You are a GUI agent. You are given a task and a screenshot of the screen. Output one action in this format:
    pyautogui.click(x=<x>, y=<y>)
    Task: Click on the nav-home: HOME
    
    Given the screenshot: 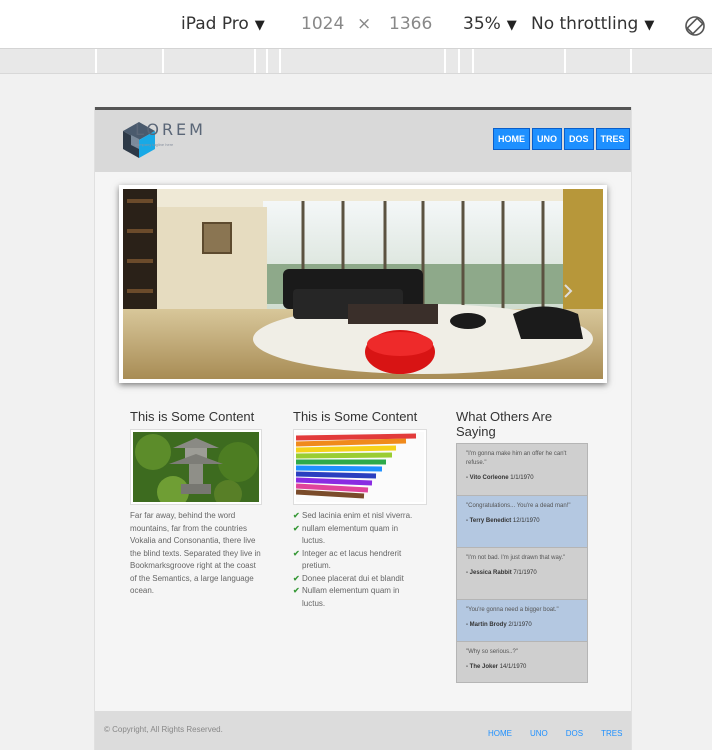 What is the action you would take?
    pyautogui.click(x=511, y=139)
    